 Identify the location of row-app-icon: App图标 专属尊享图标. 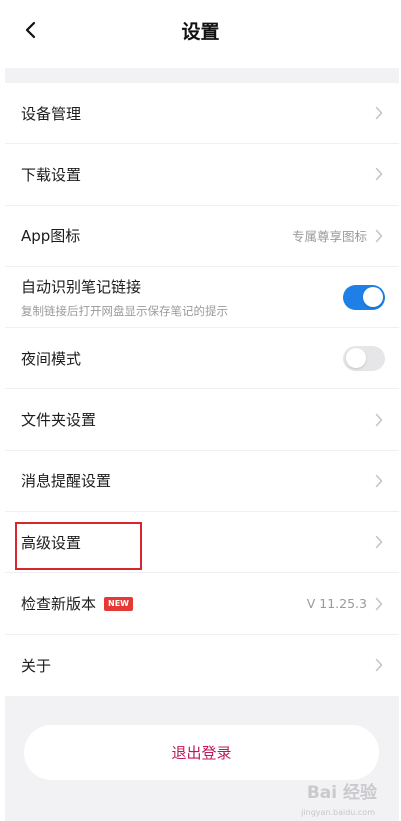
(202, 236).